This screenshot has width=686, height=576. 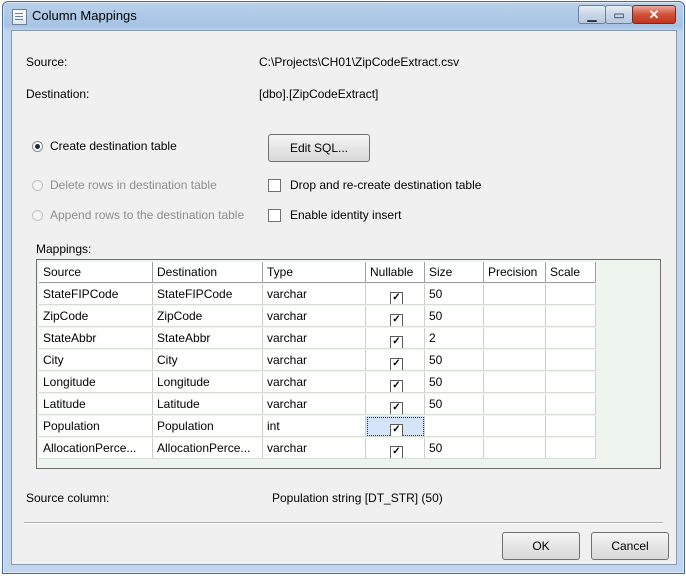 What do you see at coordinates (96, 382) in the screenshot?
I see `source-cell: Longitude` at bounding box center [96, 382].